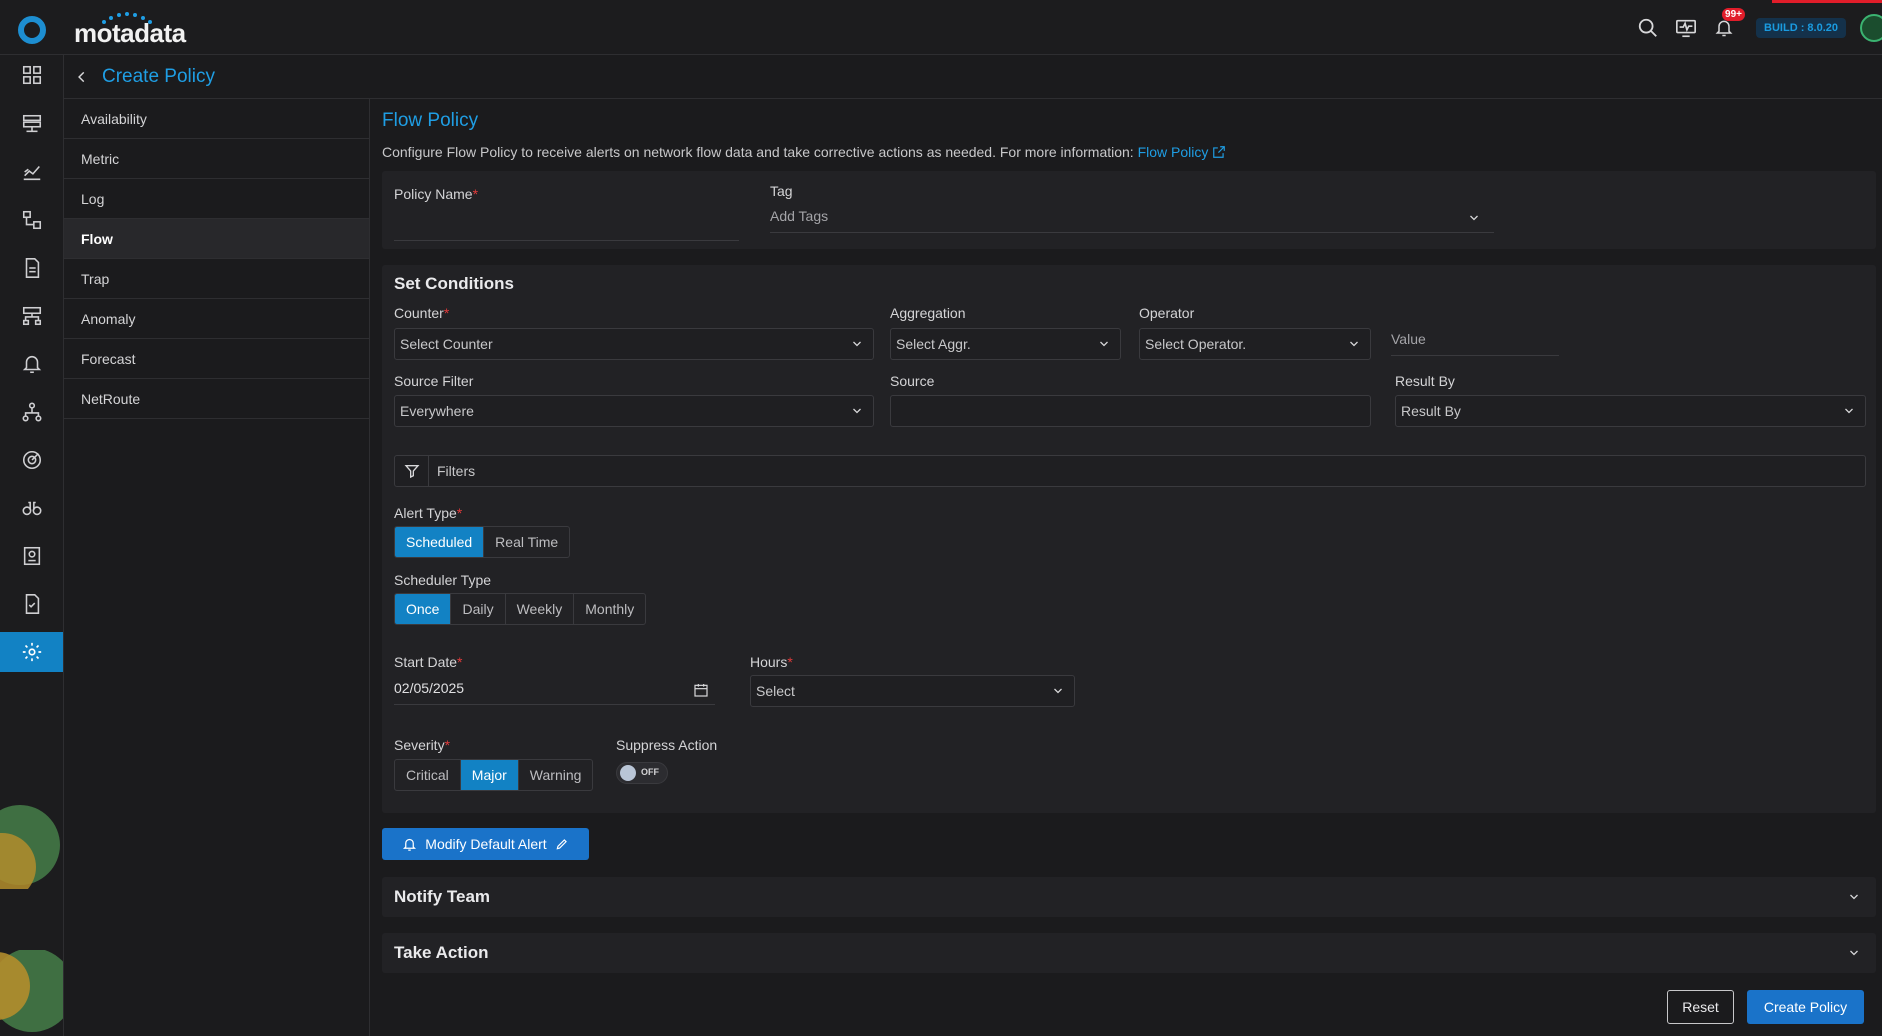 Image resolution: width=1882 pixels, height=1036 pixels. I want to click on source-input, so click(1130, 411).